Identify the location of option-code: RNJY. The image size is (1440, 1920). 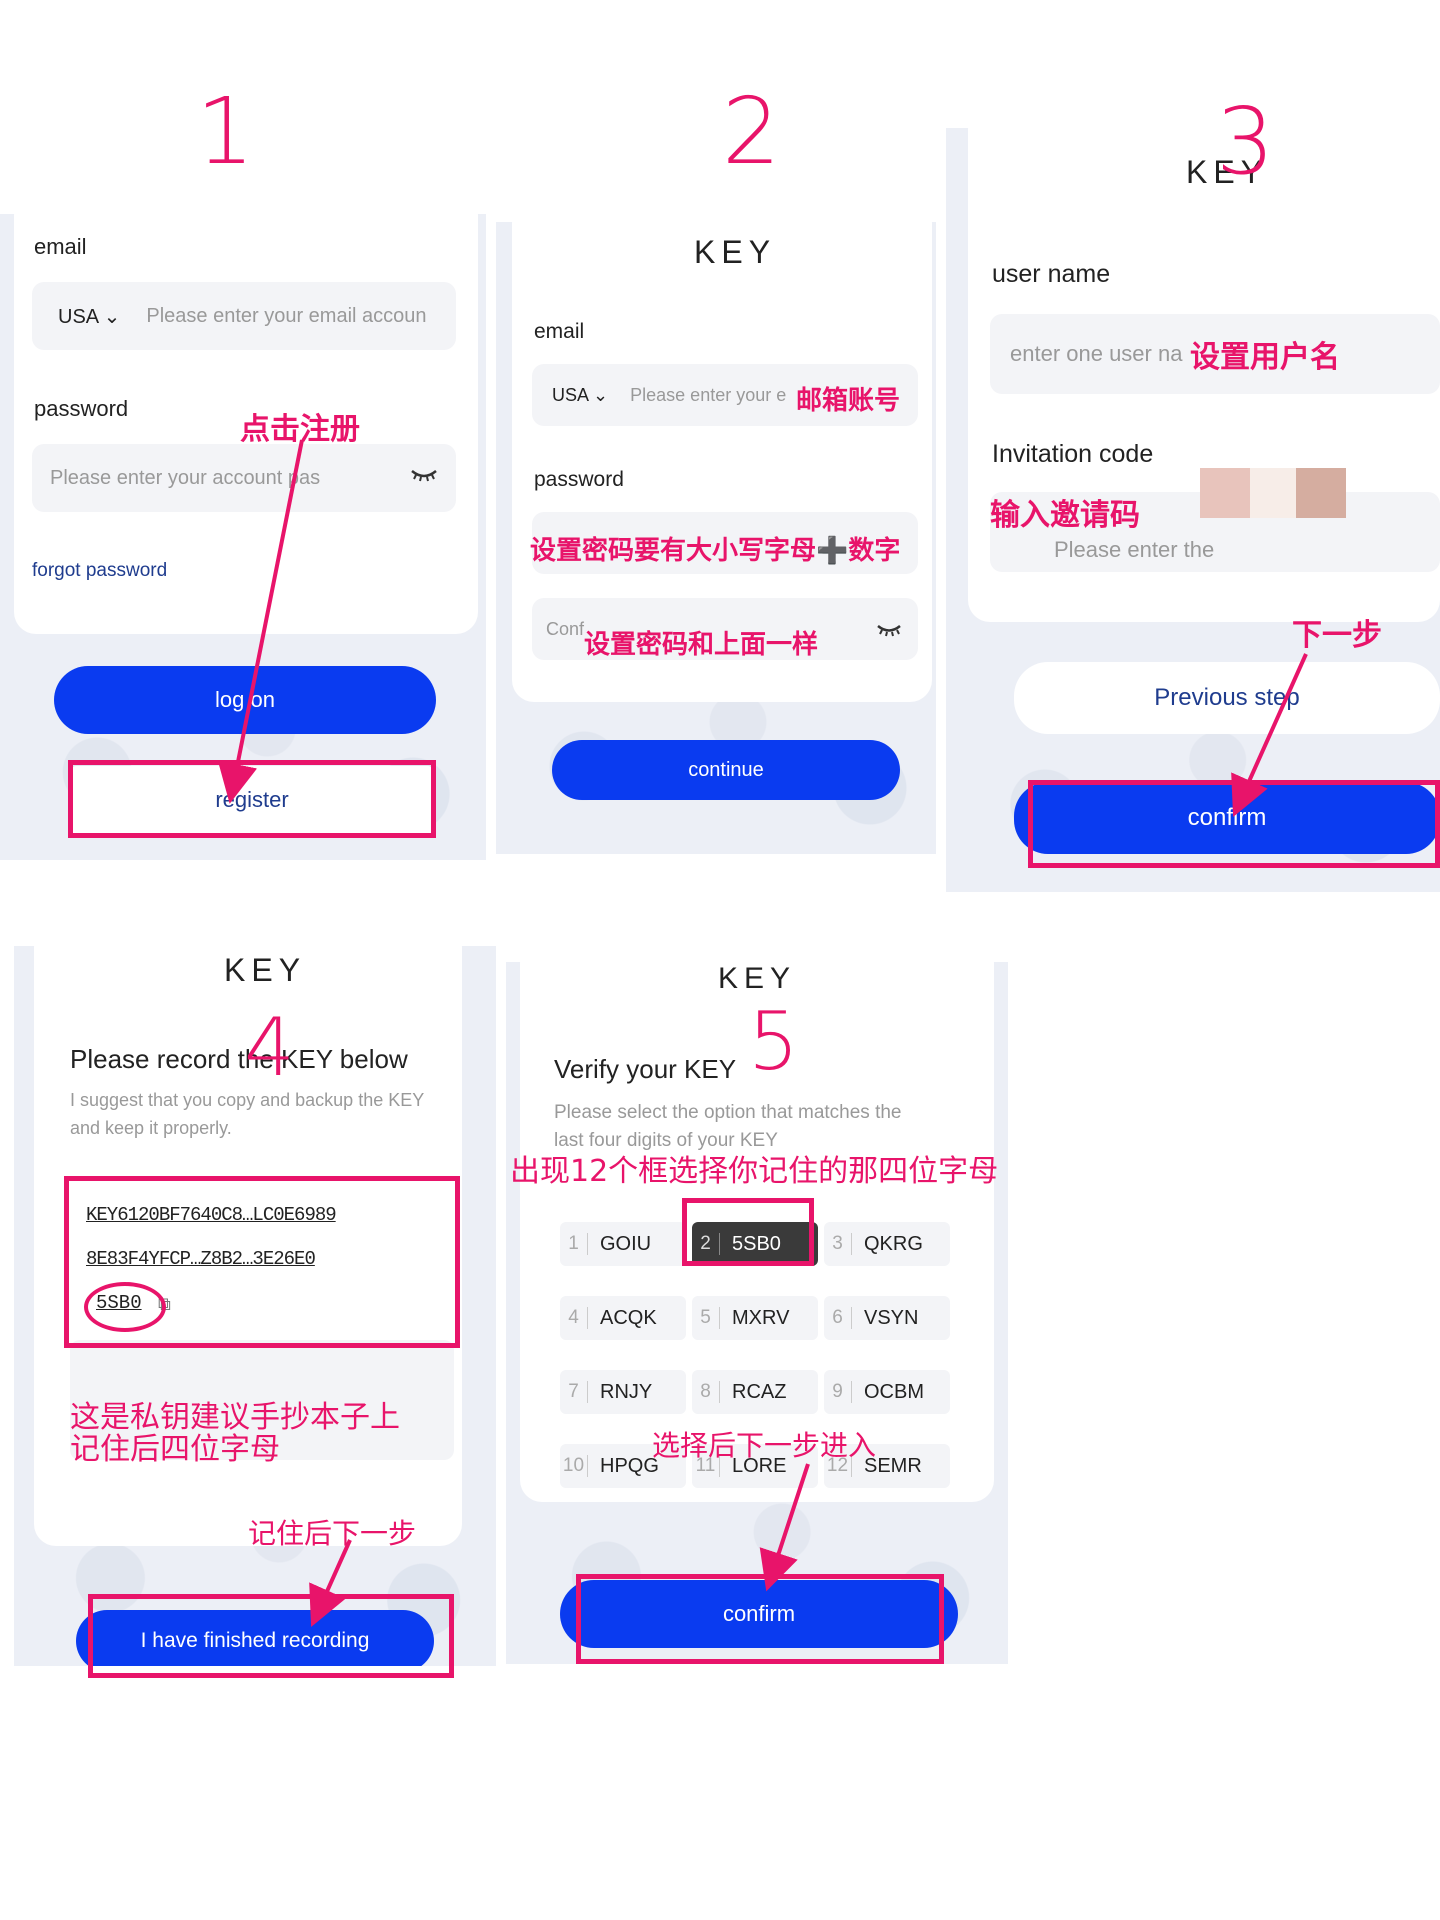
(626, 1391).